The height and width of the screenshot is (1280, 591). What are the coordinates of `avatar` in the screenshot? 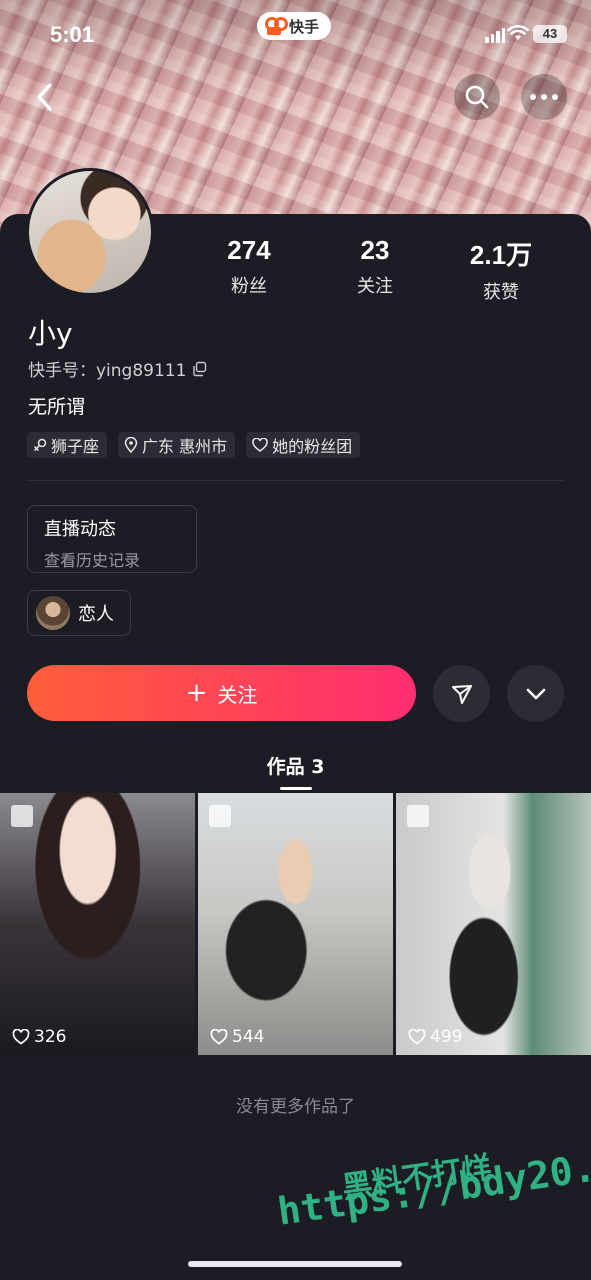 It's located at (90, 232).